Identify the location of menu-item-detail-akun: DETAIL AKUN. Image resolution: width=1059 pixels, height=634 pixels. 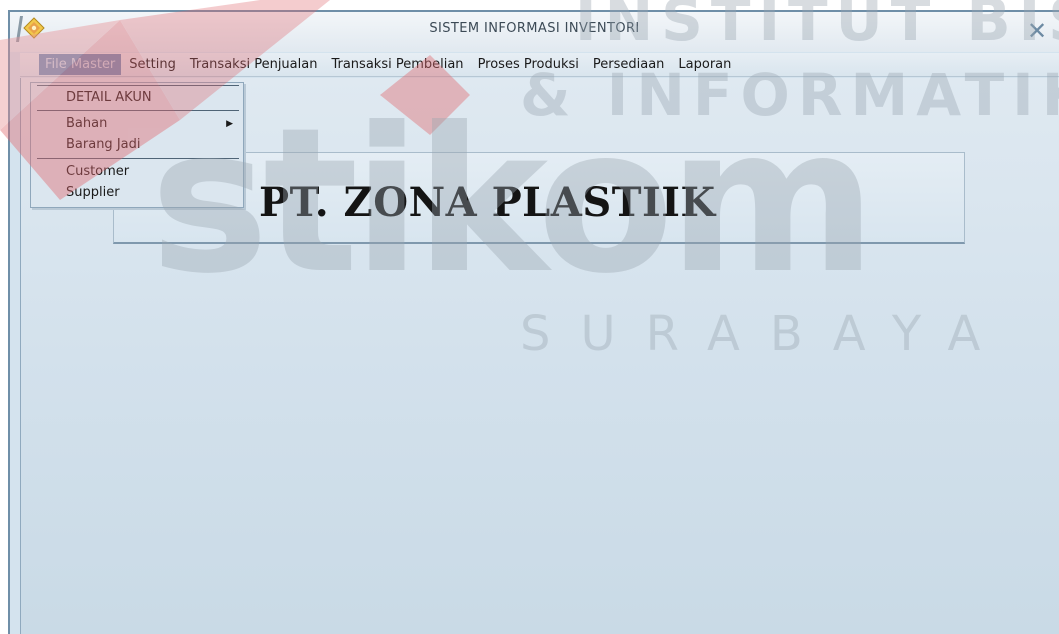
(137, 98).